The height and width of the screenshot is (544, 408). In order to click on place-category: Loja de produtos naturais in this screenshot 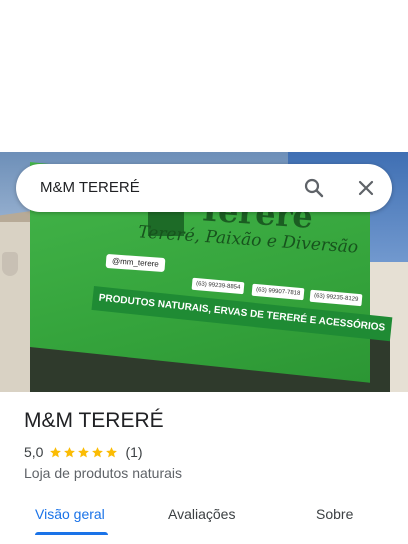, I will do `click(103, 473)`.